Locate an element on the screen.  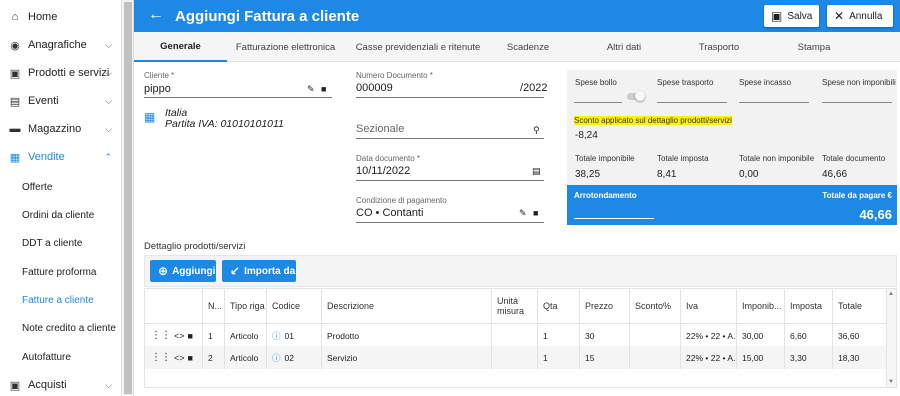
grid-header-imposta: Imposta is located at coordinates (809, 306).